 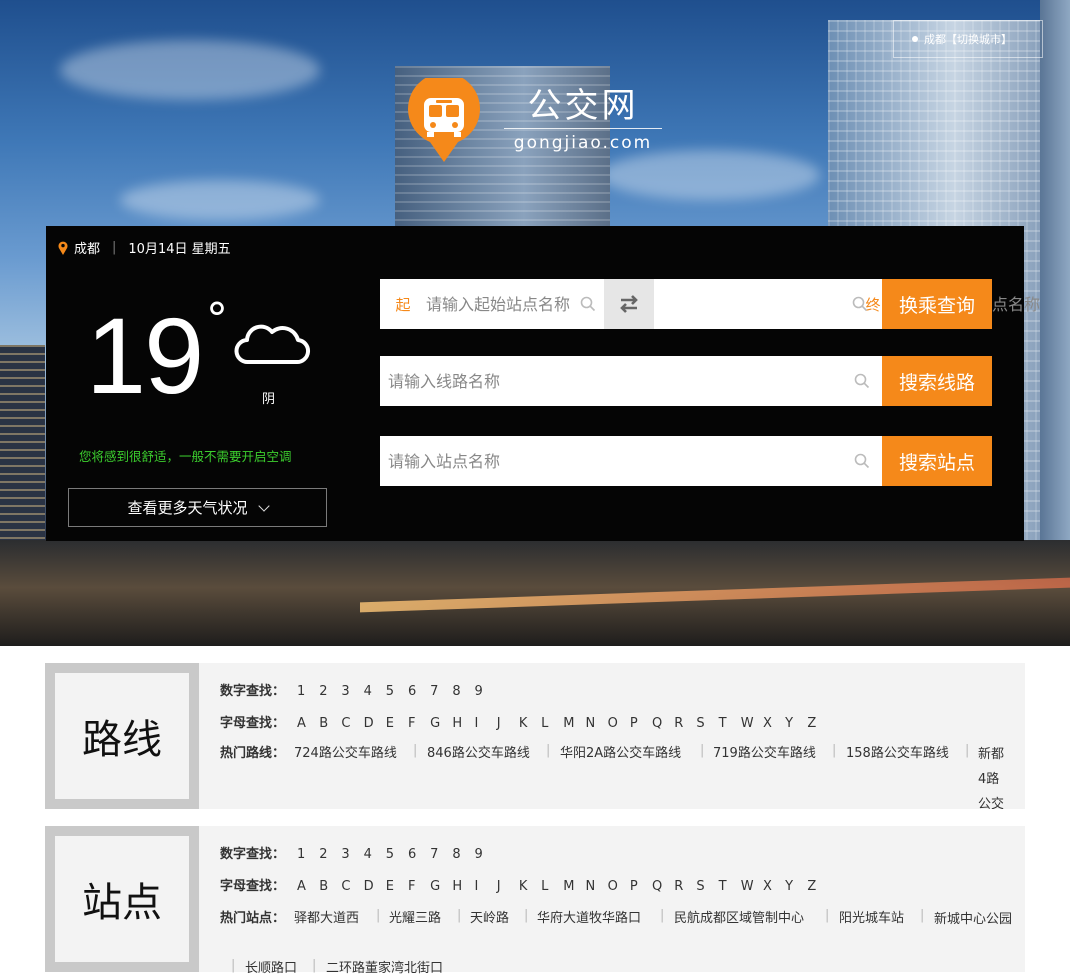 What do you see at coordinates (641, 886) in the screenshot?
I see `stop-letter-link: P` at bounding box center [641, 886].